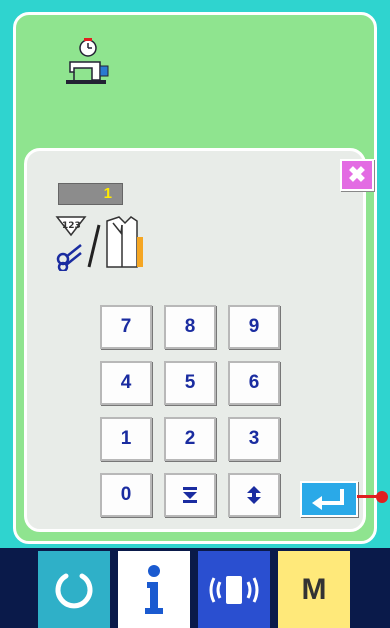 The image size is (390, 628). Describe the element at coordinates (126, 383) in the screenshot. I see `key-4: 4` at that location.